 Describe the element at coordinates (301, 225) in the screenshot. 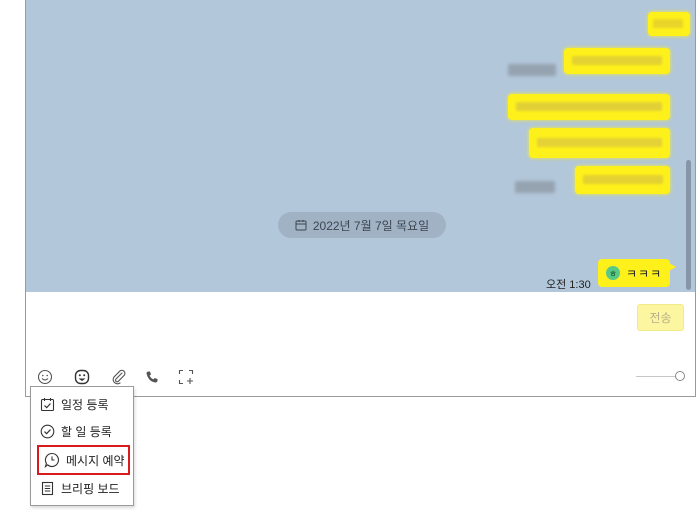

I see `calendar-icon` at that location.